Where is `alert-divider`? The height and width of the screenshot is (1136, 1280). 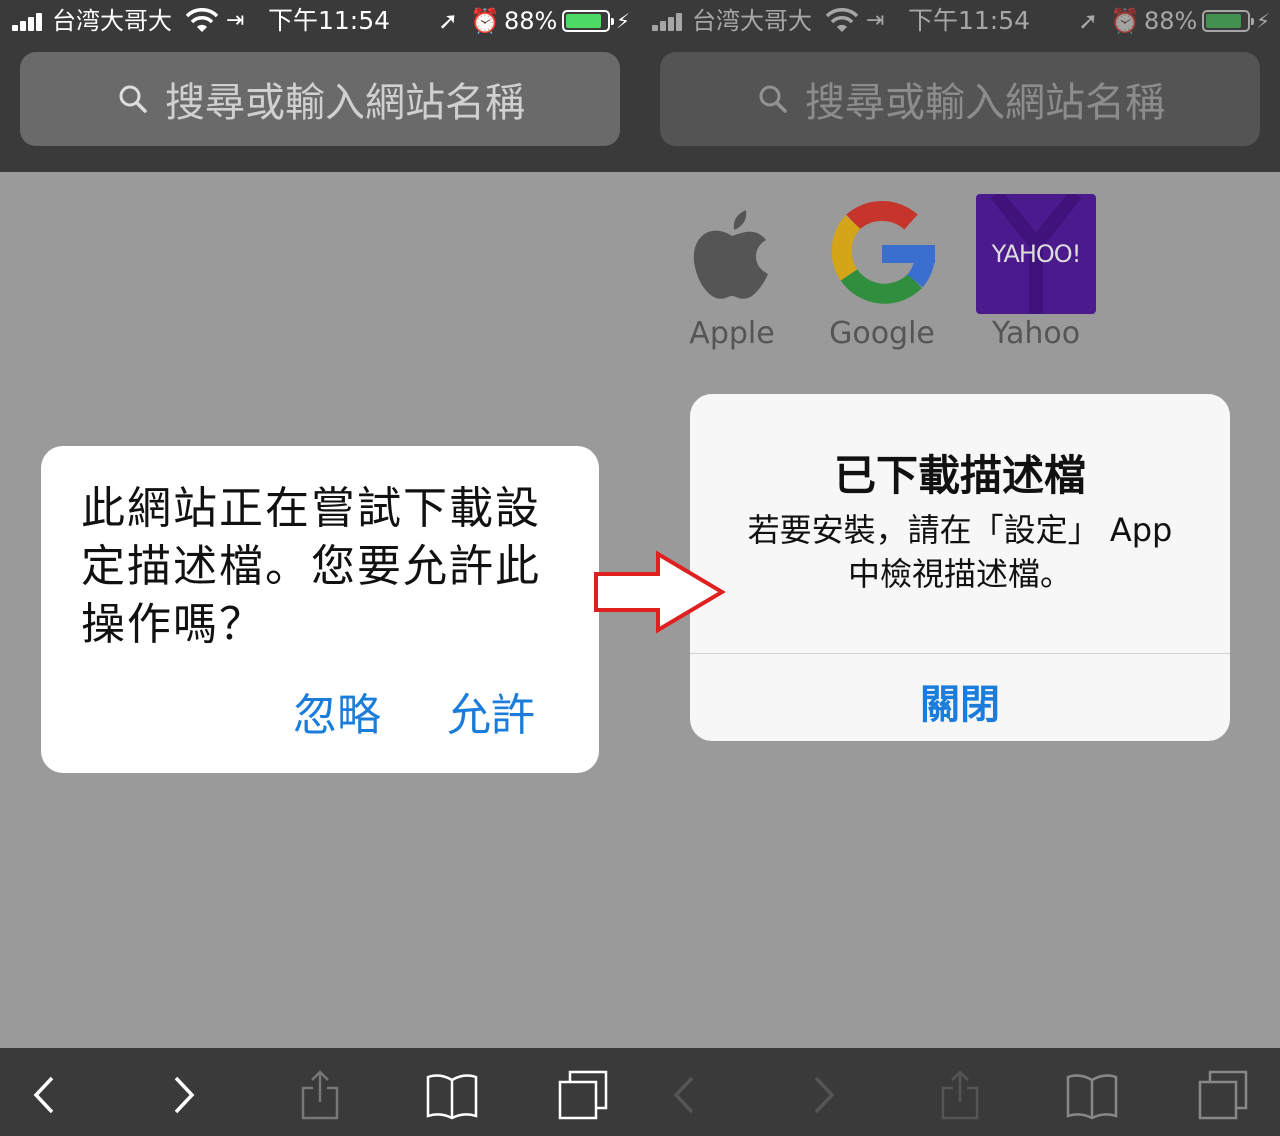
alert-divider is located at coordinates (960, 653).